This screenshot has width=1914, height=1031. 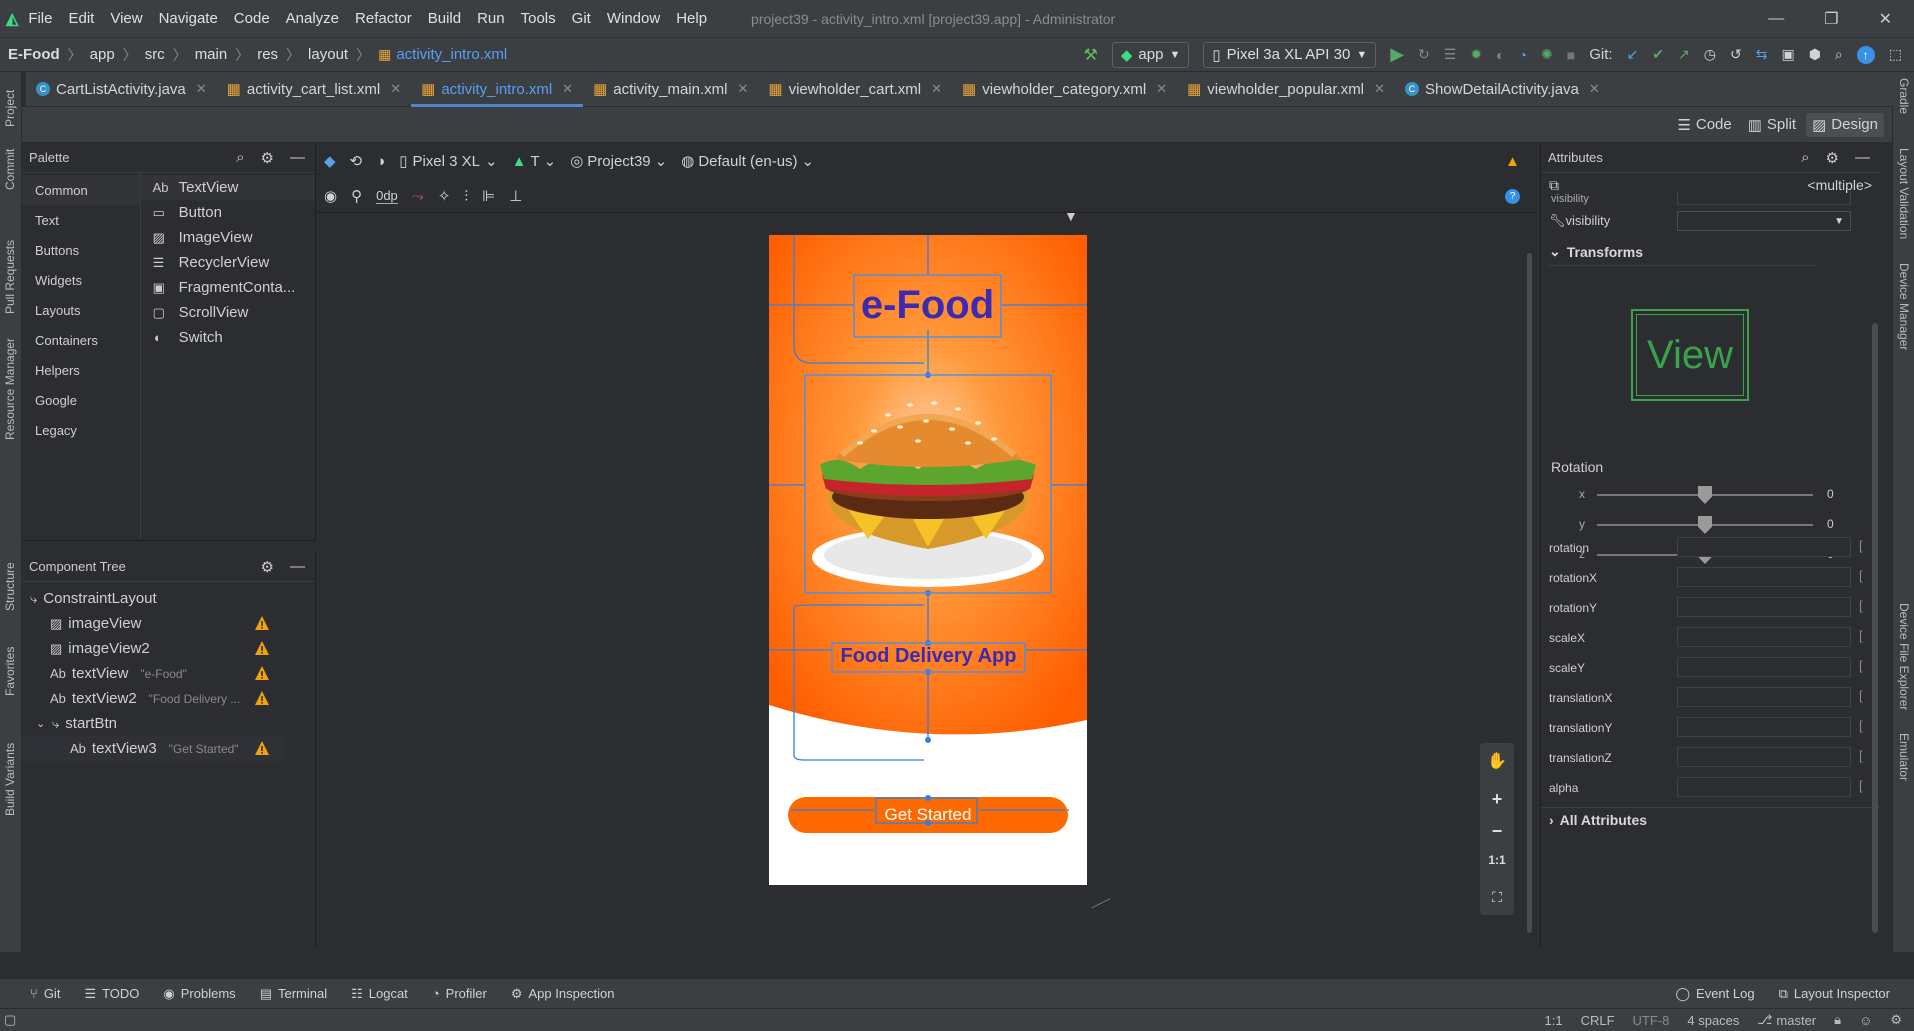 I want to click on tab-activity-main-xml: ▦ activity_main.xml ✕, so click(x=670, y=89).